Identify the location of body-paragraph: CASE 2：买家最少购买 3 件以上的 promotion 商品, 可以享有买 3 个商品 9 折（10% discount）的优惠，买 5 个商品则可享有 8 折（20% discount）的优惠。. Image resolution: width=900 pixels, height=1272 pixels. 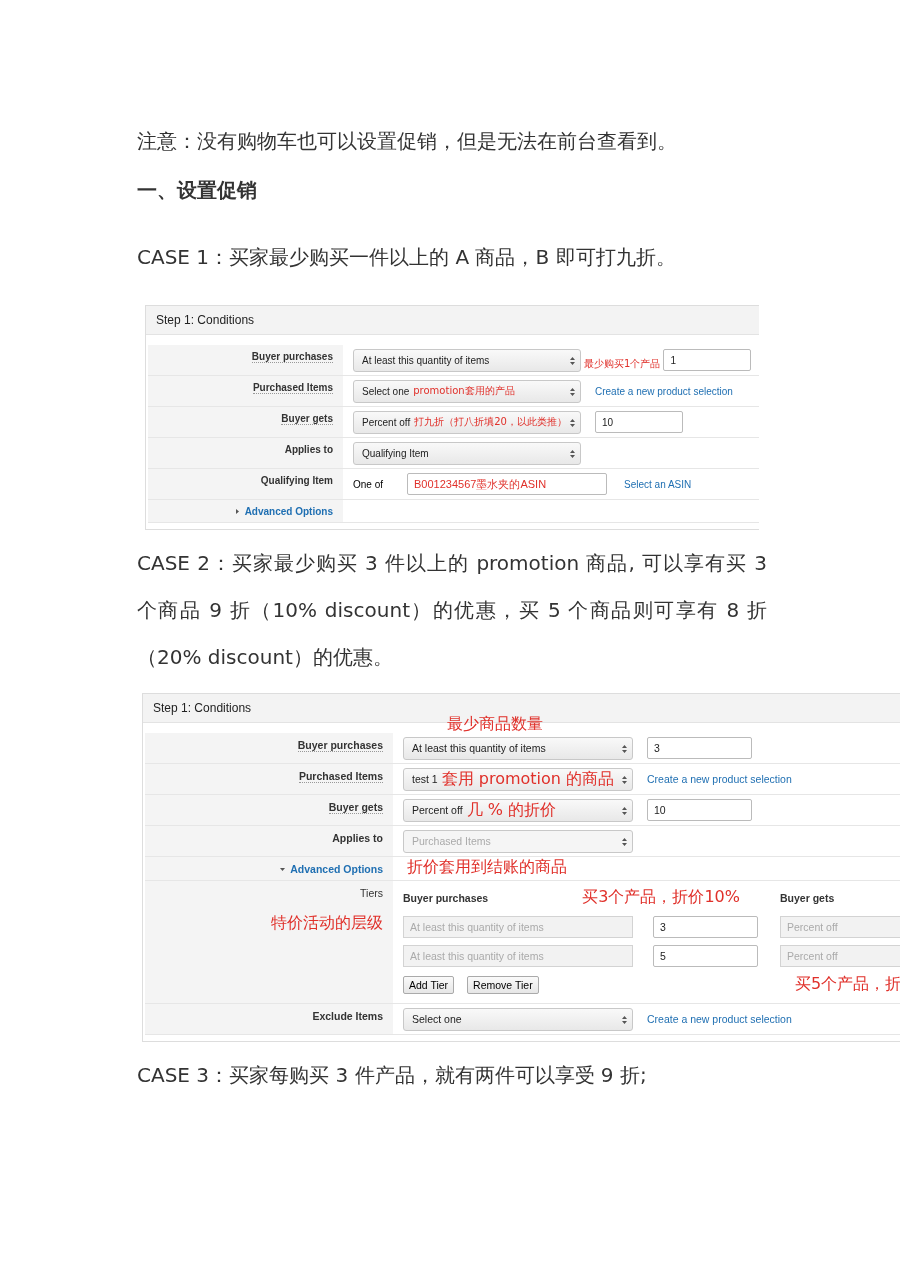
(452, 610).